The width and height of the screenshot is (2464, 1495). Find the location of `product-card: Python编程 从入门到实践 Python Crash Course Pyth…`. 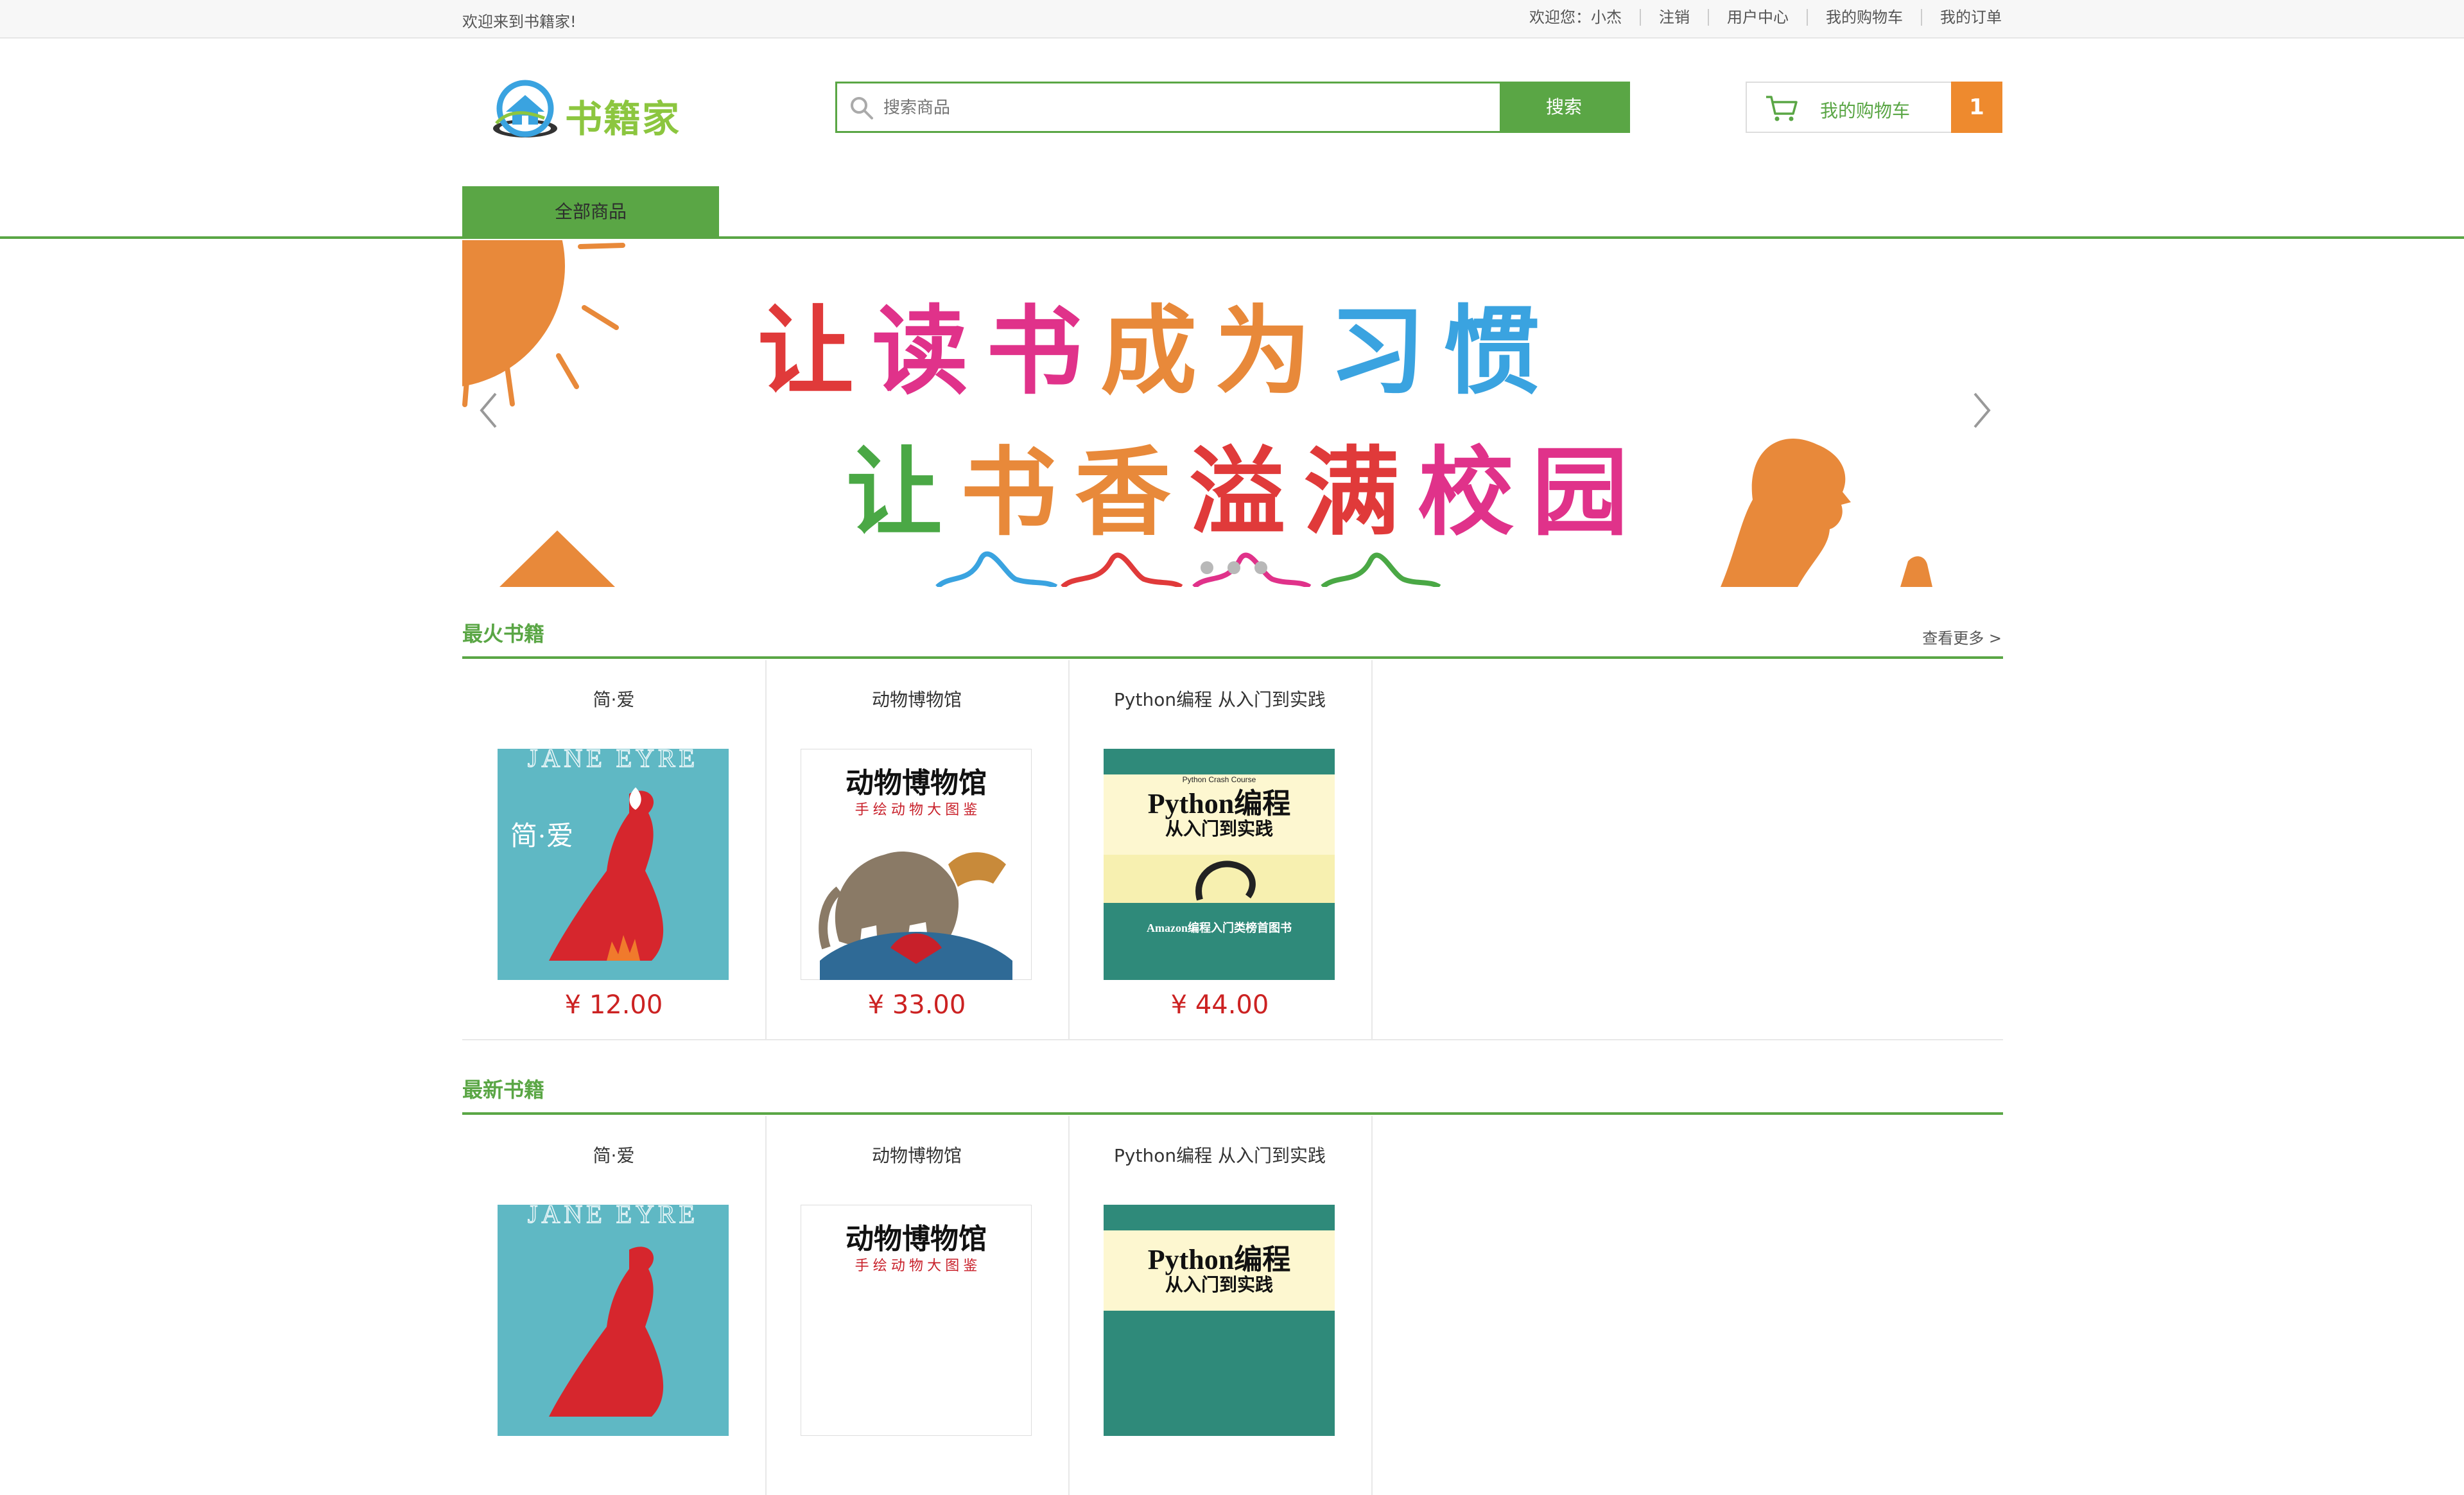

product-card: Python编程 从入门到实践 Python Crash Course Pyth… is located at coordinates (1220, 850).